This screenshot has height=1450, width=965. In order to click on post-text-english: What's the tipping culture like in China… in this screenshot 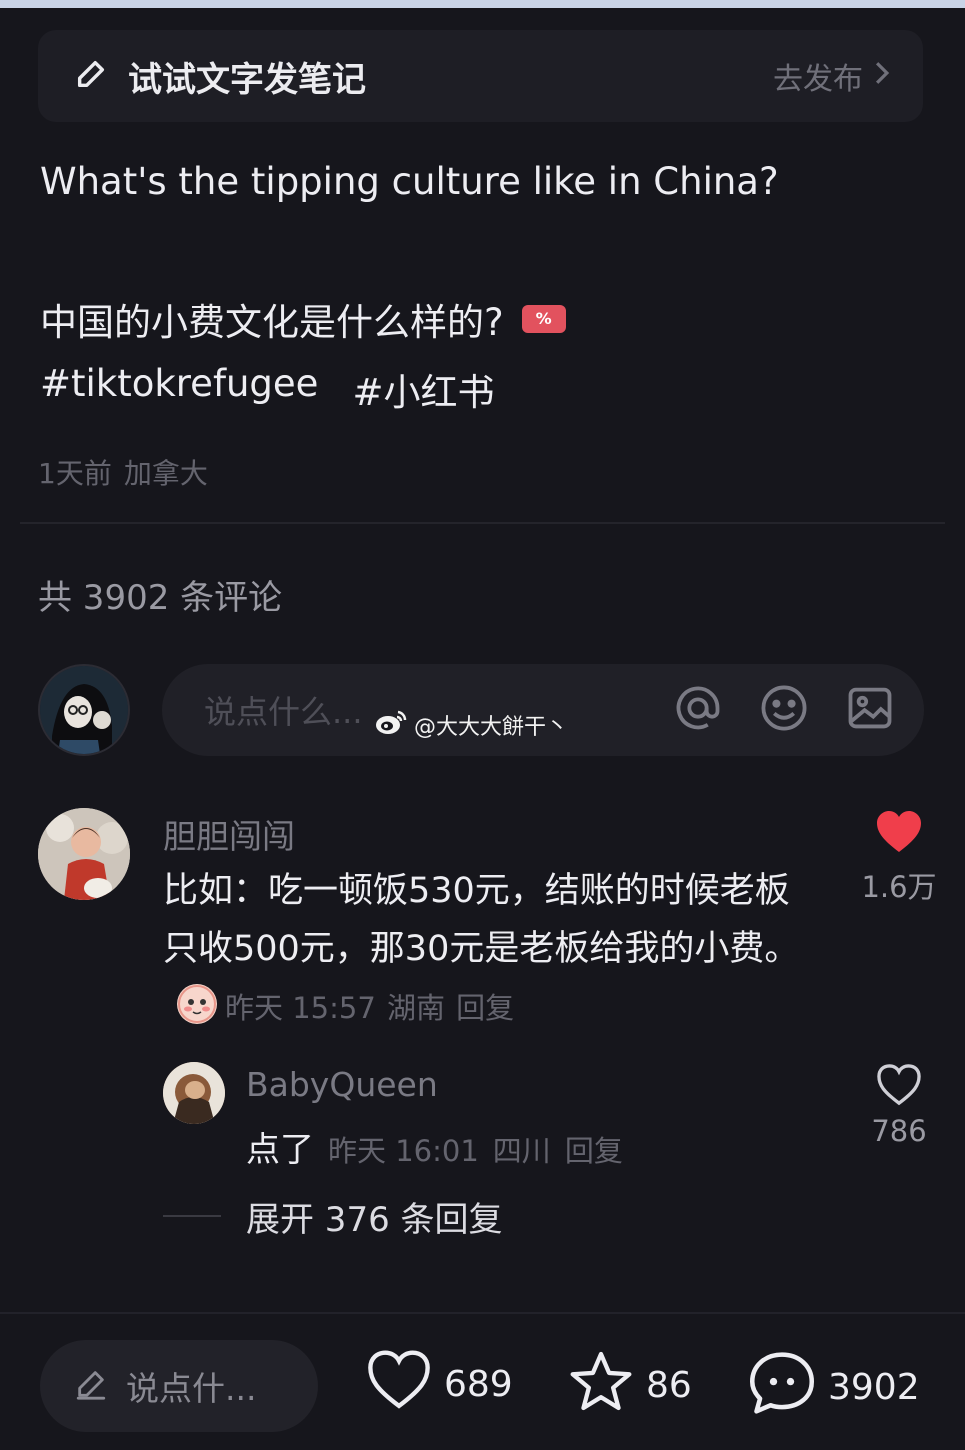, I will do `click(409, 181)`.